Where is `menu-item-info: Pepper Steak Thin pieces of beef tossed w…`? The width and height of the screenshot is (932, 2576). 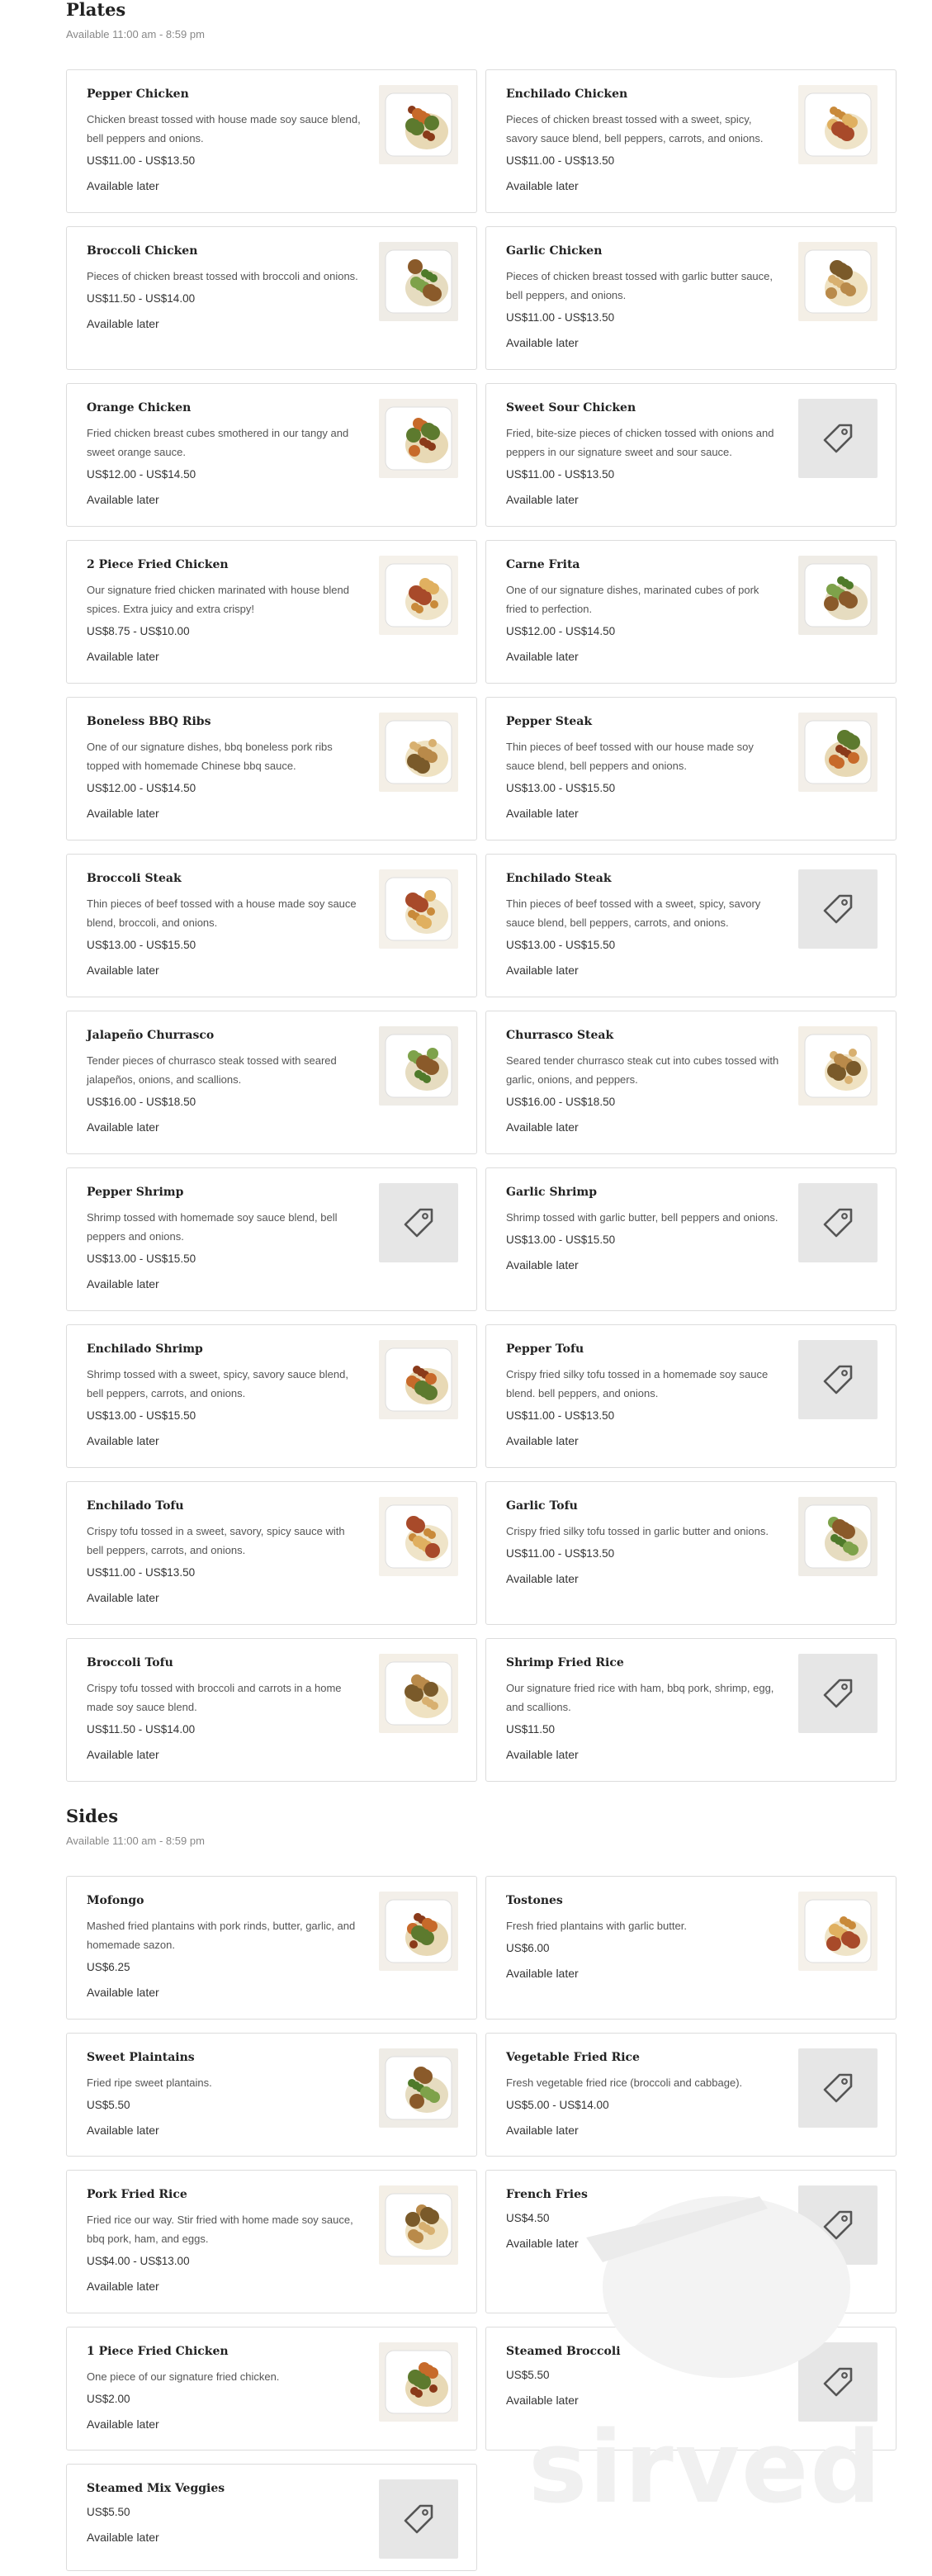 menu-item-info: Pepper Steak Thin pieces of beef tossed w… is located at coordinates (643, 768).